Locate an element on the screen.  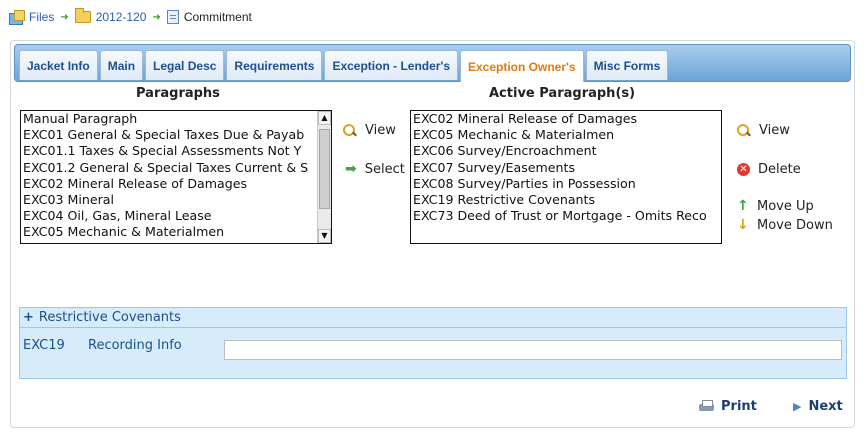
restrictive-covenants-toggle: + Restrictive Covenants is located at coordinates (433, 318).